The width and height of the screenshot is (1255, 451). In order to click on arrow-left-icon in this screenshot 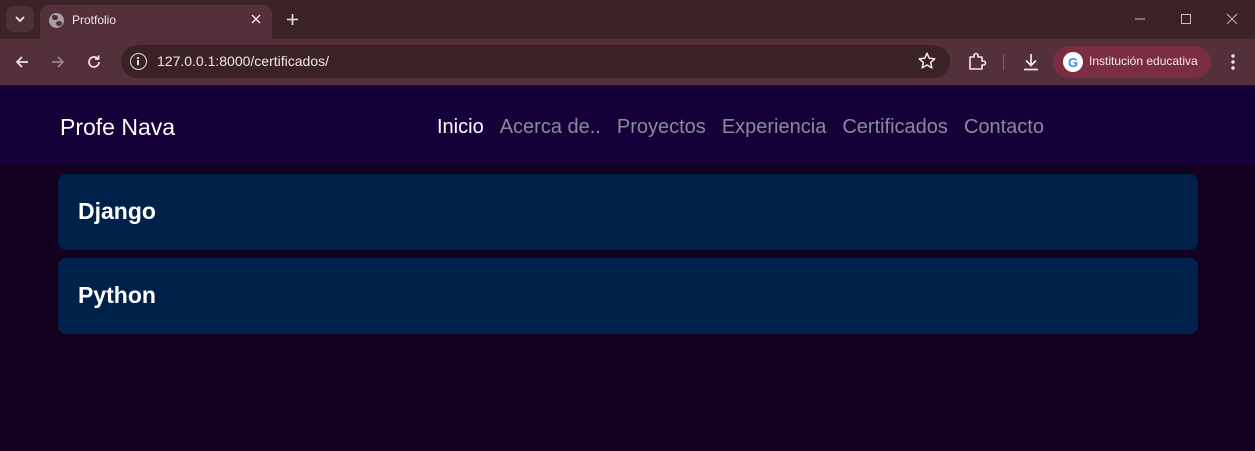, I will do `click(21, 62)`.